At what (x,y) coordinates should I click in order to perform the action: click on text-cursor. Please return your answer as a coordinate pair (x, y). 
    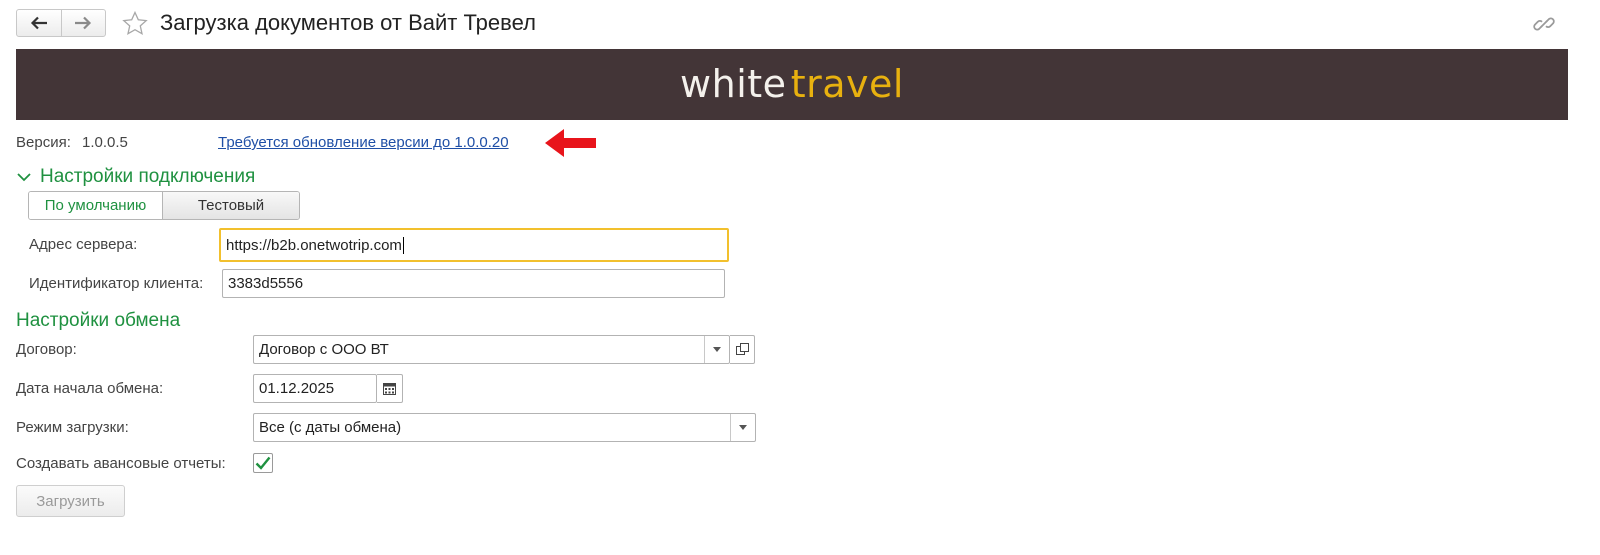
    Looking at the image, I should click on (403, 245).